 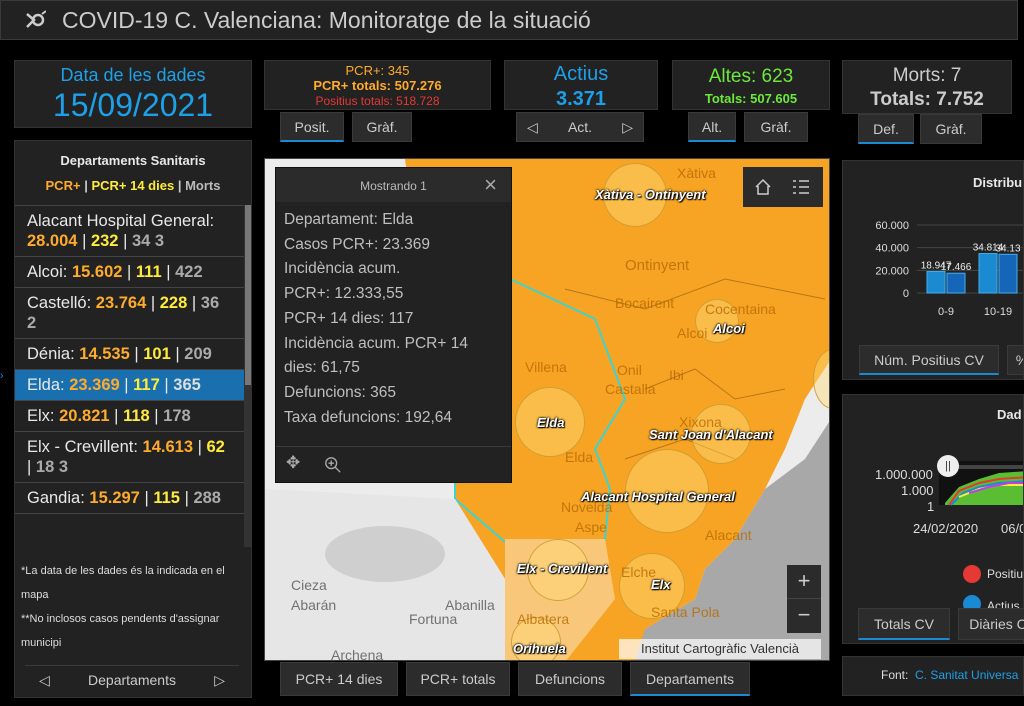 I want to click on tab-partial-mark: %, so click(x=1019, y=360).